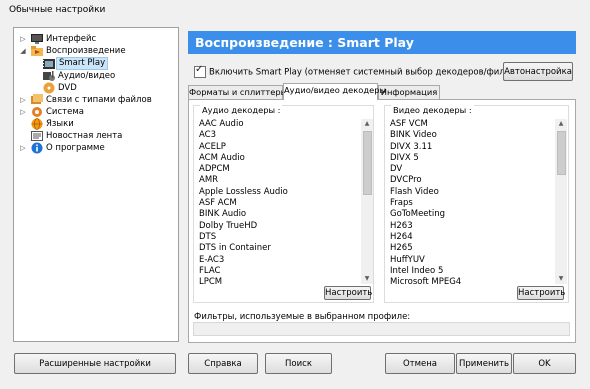  What do you see at coordinates (60, 124) in the screenshot?
I see `tree-item-label: Языки` at bounding box center [60, 124].